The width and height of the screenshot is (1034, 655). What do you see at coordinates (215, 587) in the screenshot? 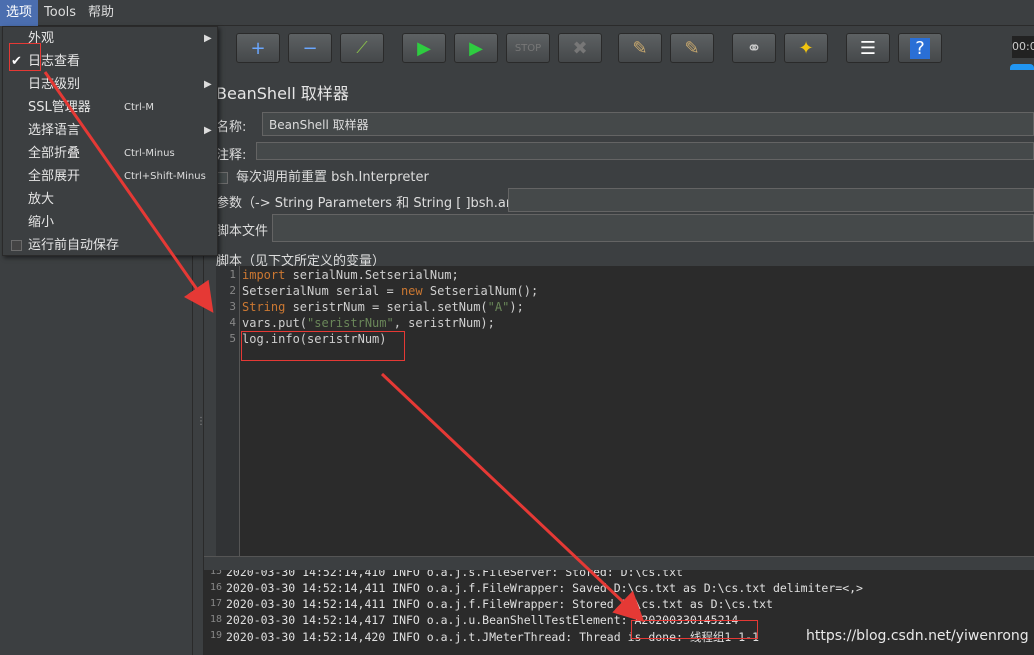
I see `log-line-number: 16` at bounding box center [215, 587].